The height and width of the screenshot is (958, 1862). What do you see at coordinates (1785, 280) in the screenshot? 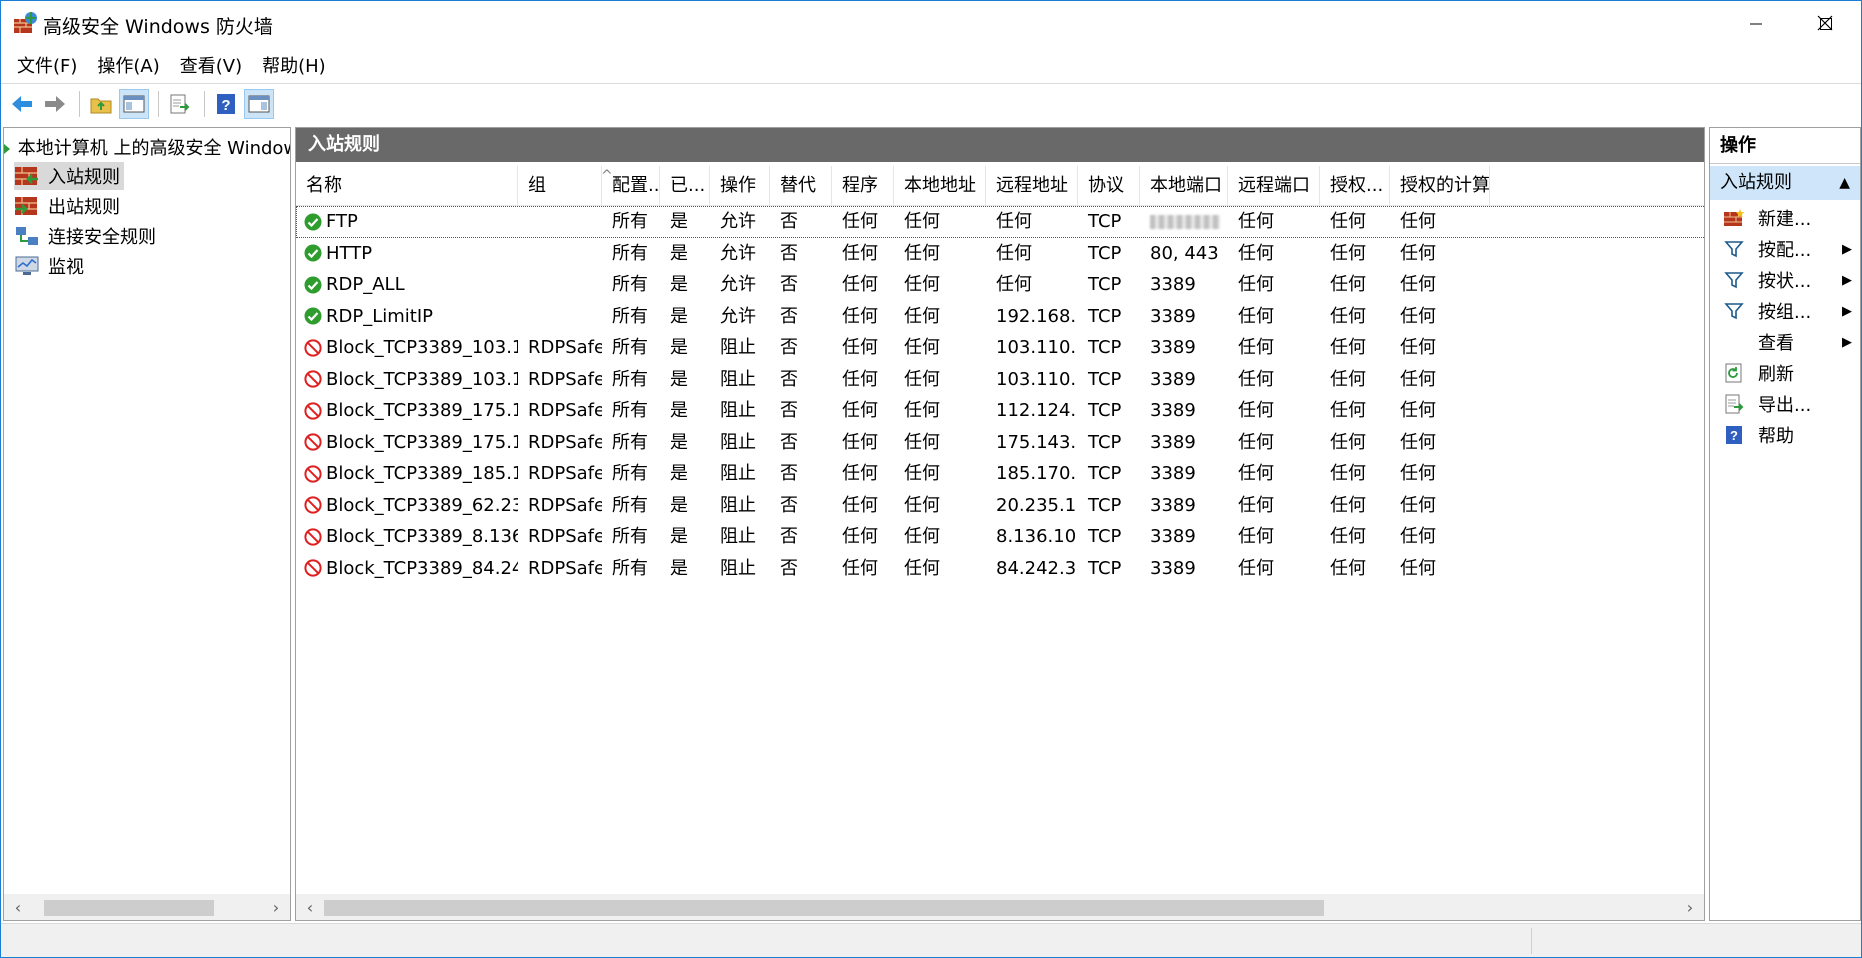
I see `action-filter-by-state: 按状... ▶` at bounding box center [1785, 280].